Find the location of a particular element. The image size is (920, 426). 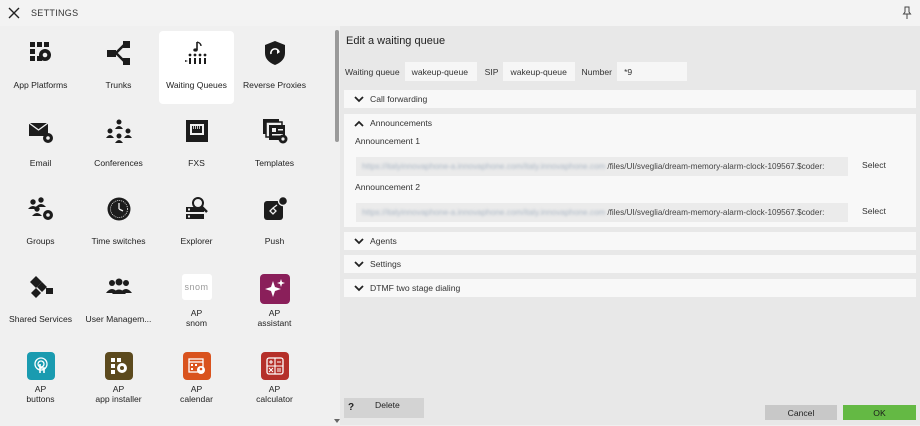

window-title: SETTINGS is located at coordinates (55, 13).